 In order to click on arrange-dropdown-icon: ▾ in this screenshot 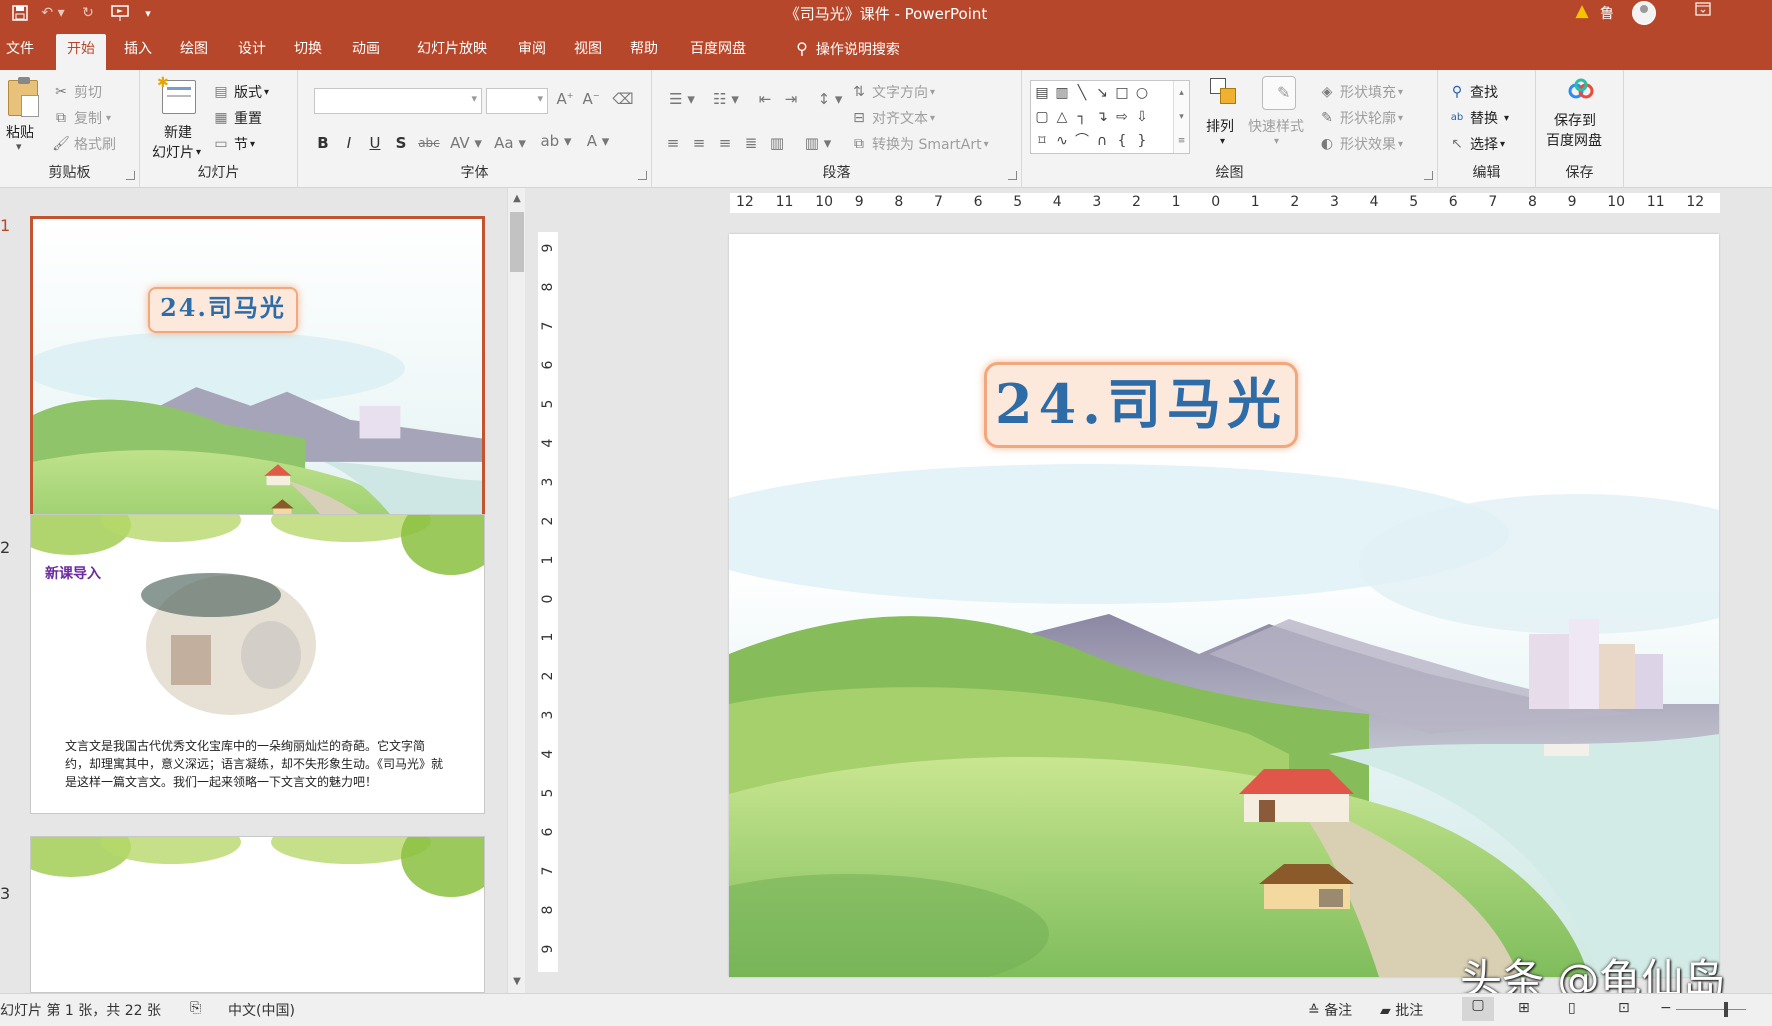, I will do `click(1222, 141)`.